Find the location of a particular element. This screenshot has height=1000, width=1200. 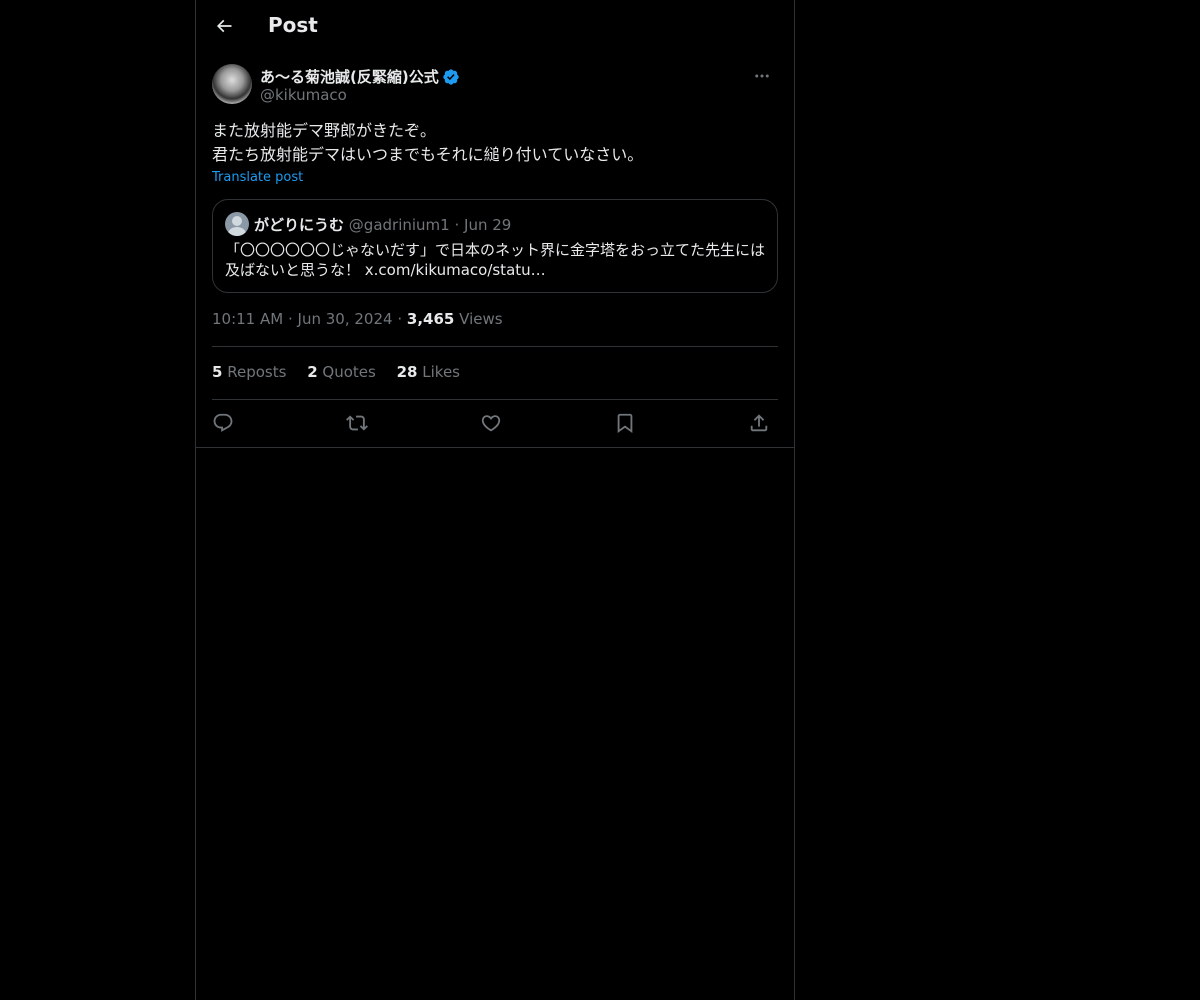

bookmark-icon is located at coordinates (625, 423).